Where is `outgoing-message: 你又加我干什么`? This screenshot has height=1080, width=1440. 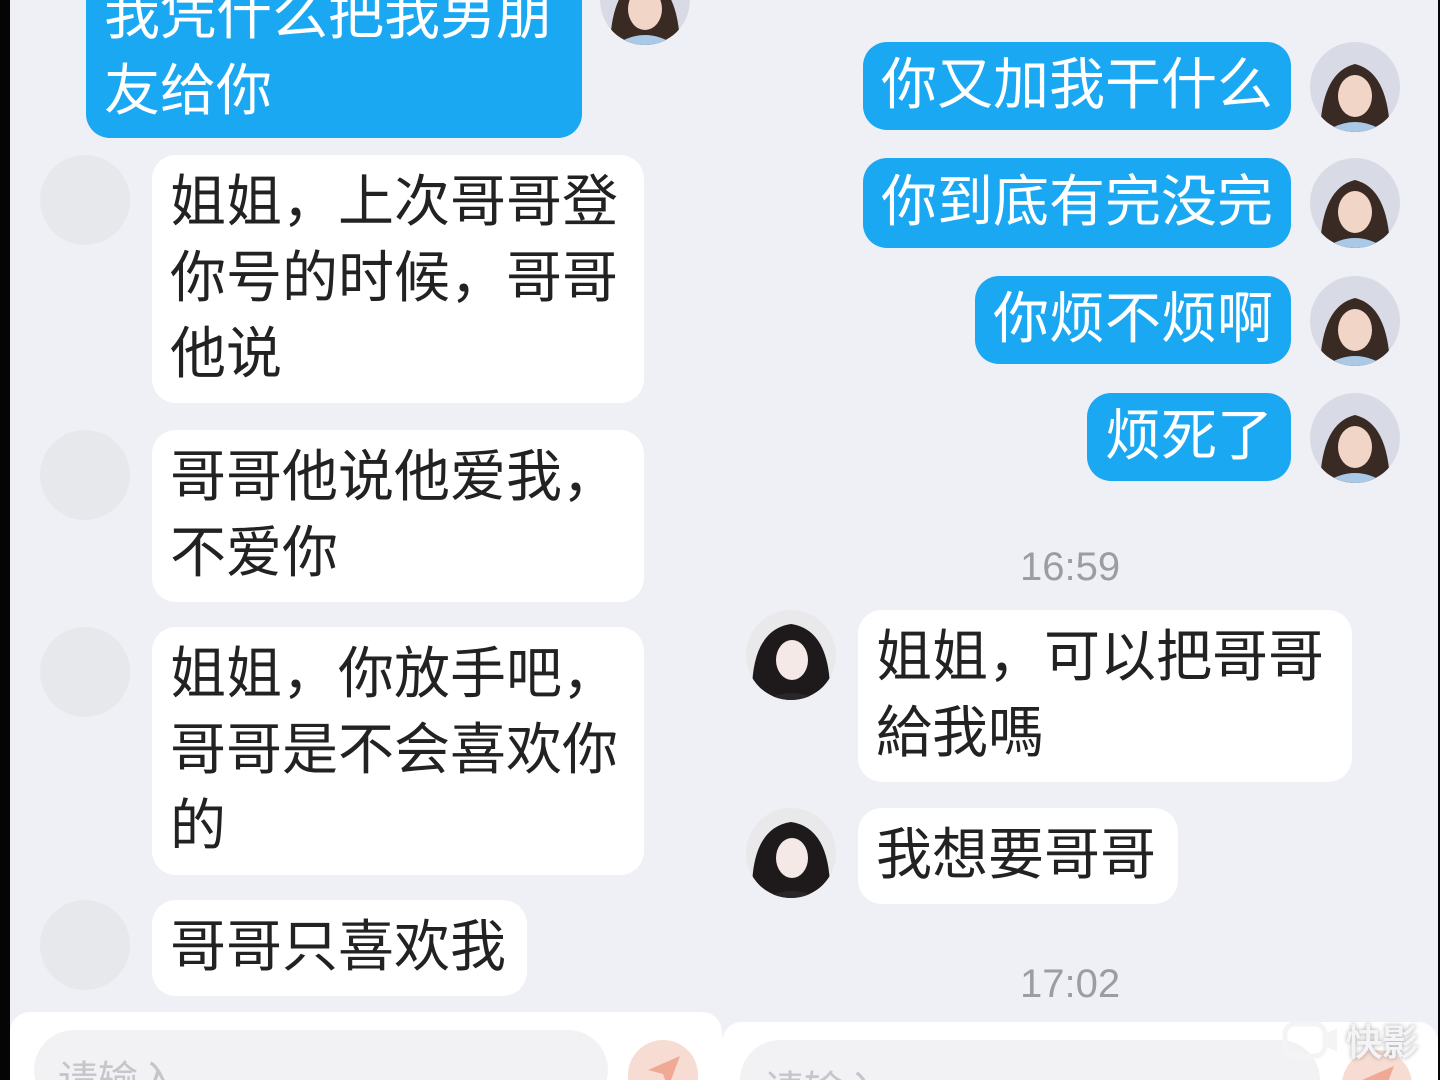 outgoing-message: 你又加我干什么 is located at coordinates (1077, 86).